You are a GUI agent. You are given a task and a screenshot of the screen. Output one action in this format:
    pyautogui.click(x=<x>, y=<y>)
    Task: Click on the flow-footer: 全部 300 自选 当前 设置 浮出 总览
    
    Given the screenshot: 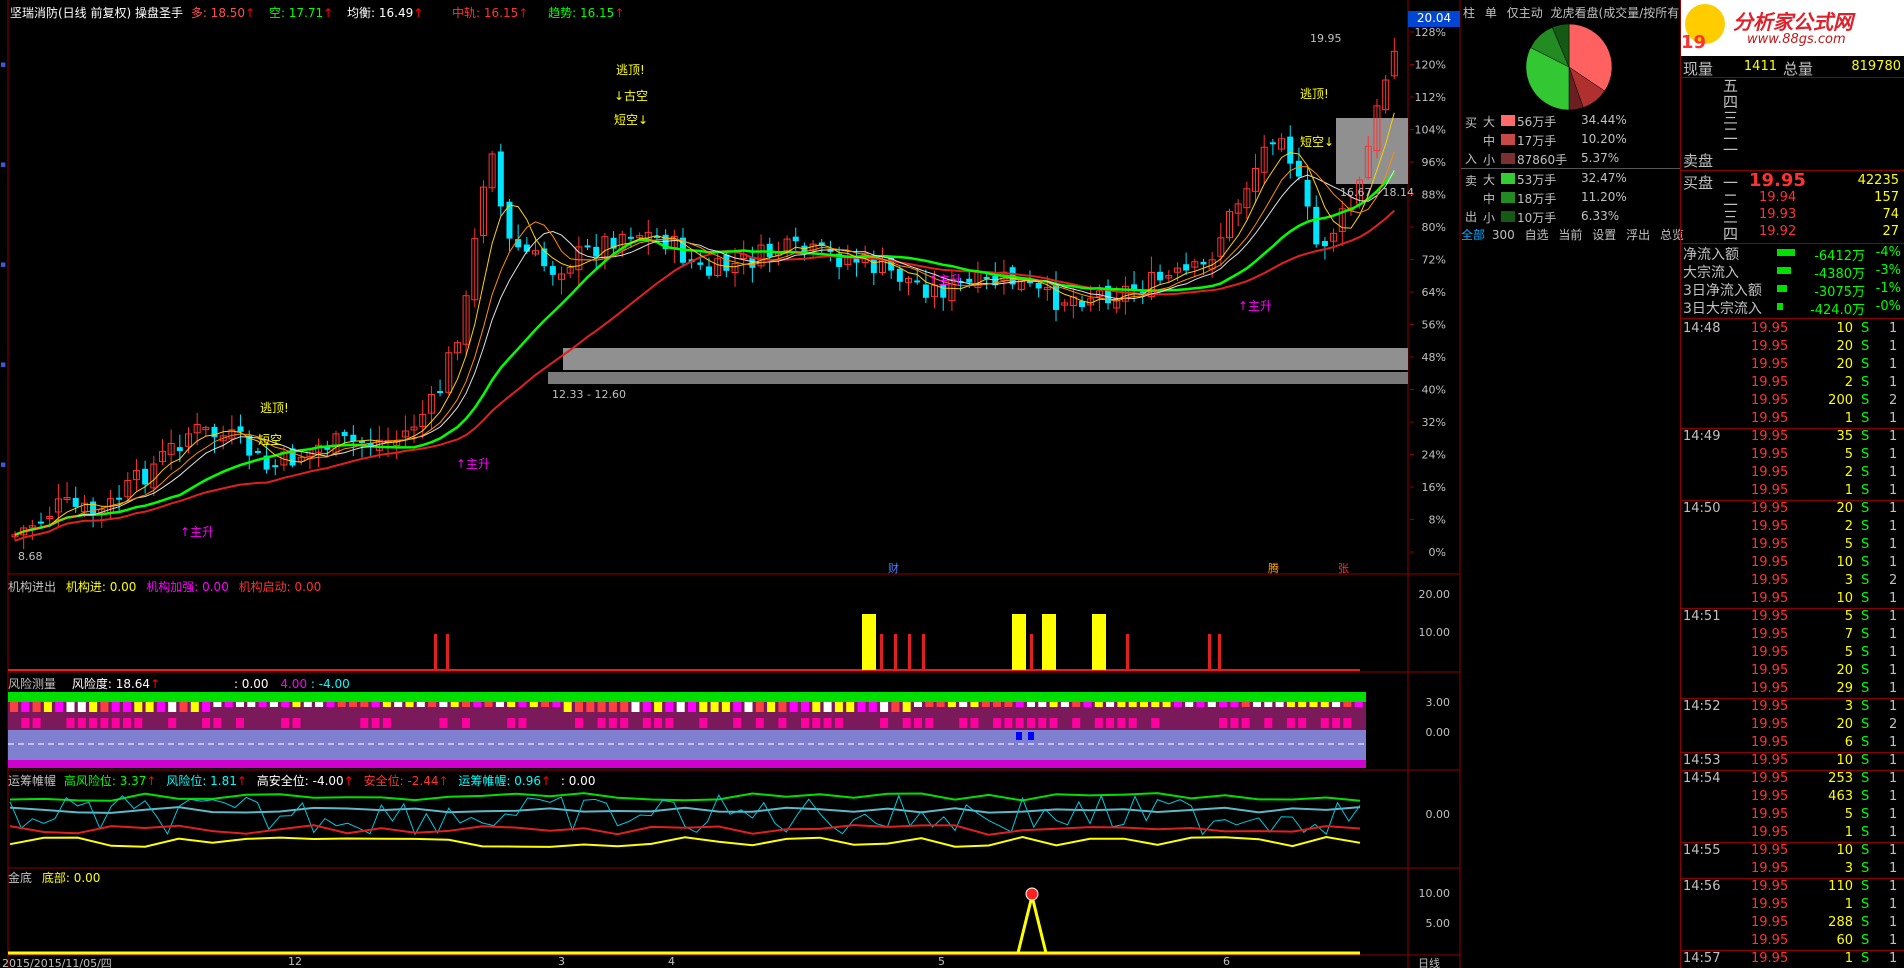 What is the action you would take?
    pyautogui.click(x=1572, y=234)
    